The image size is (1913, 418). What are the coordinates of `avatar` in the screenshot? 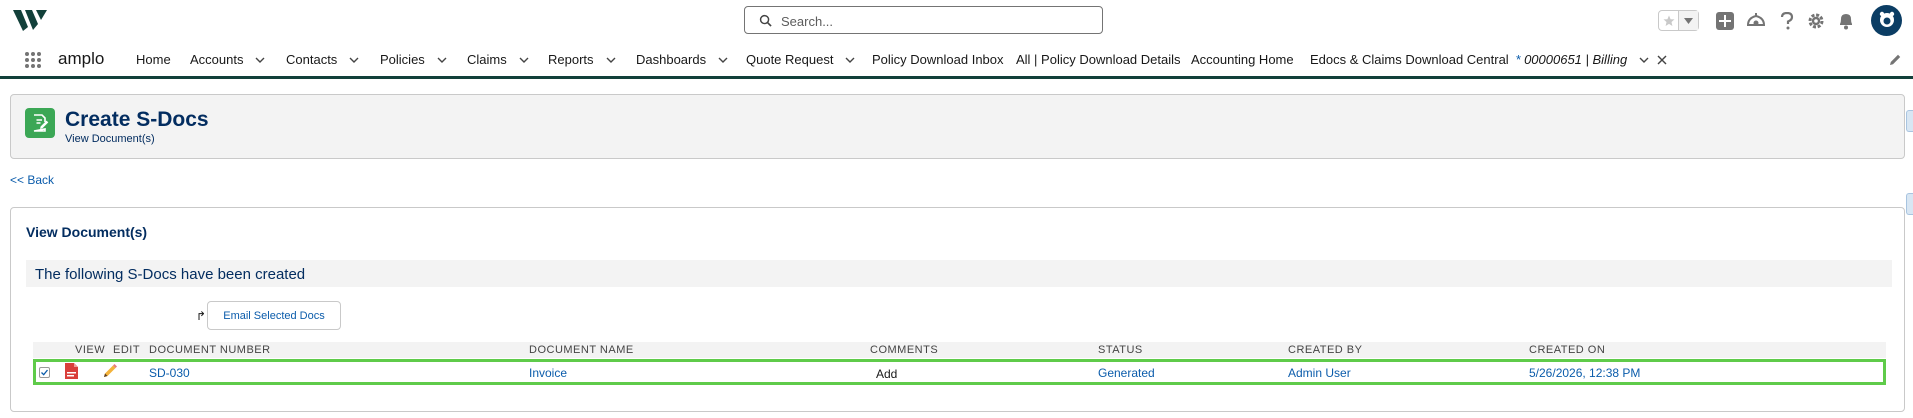 It's located at (1886, 20).